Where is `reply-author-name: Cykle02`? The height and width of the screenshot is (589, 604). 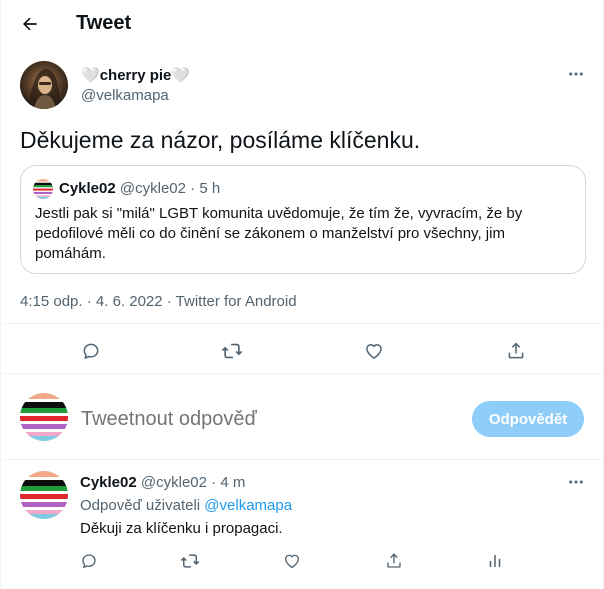
reply-author-name: Cykle02 is located at coordinates (108, 482).